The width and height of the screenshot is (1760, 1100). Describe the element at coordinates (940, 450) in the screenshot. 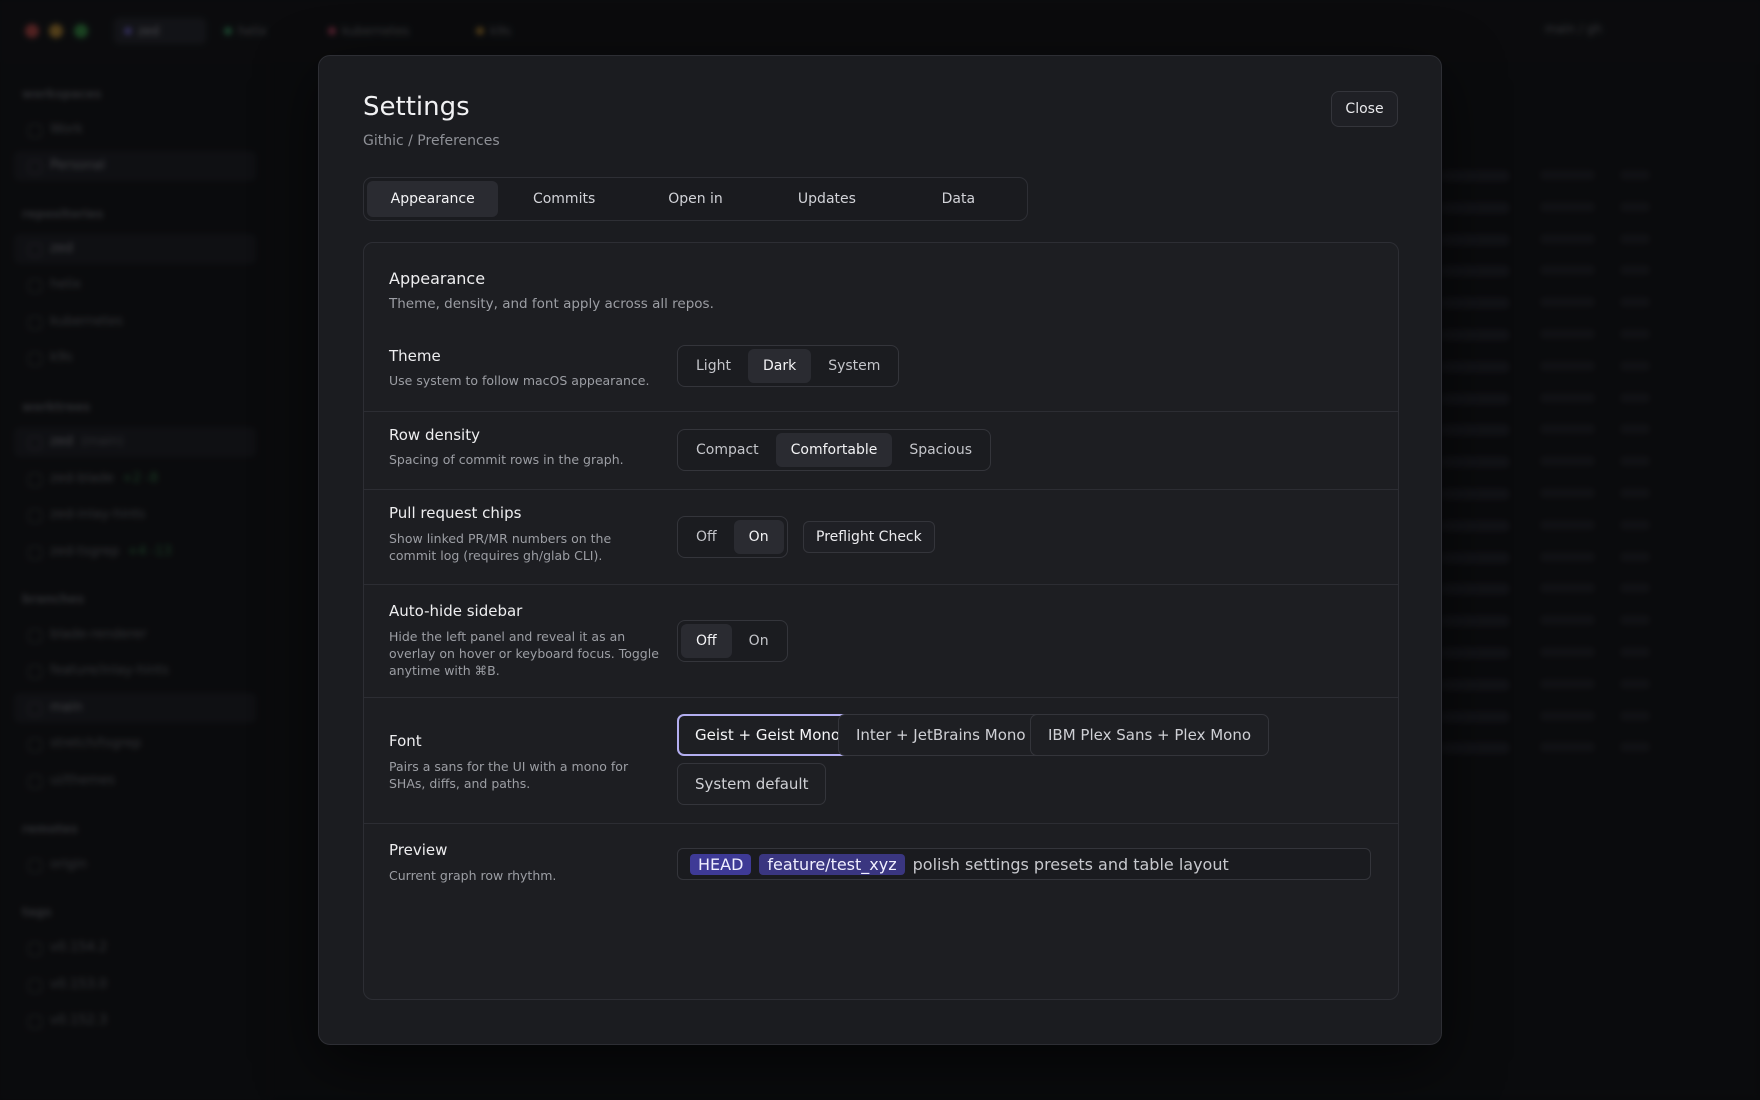

I see `density-option-spacious: Spacious` at that location.